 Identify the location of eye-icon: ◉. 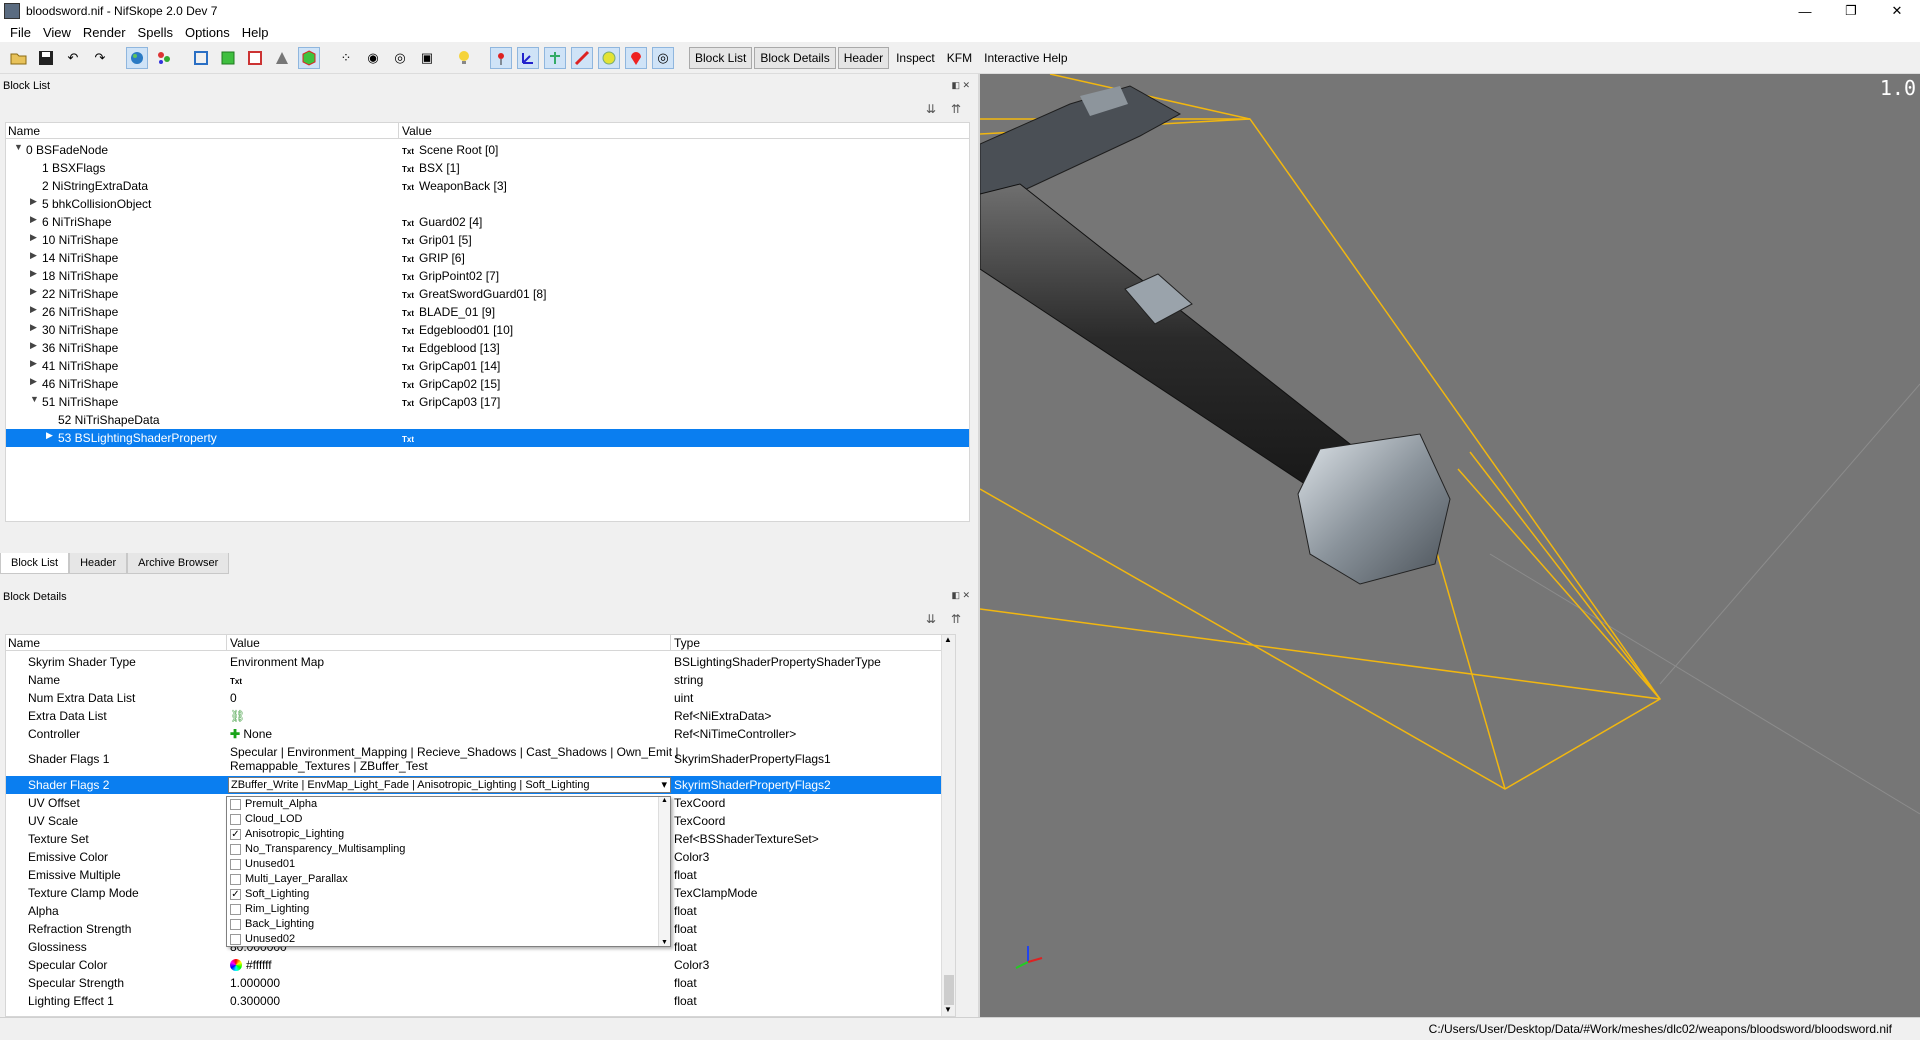
(373, 58).